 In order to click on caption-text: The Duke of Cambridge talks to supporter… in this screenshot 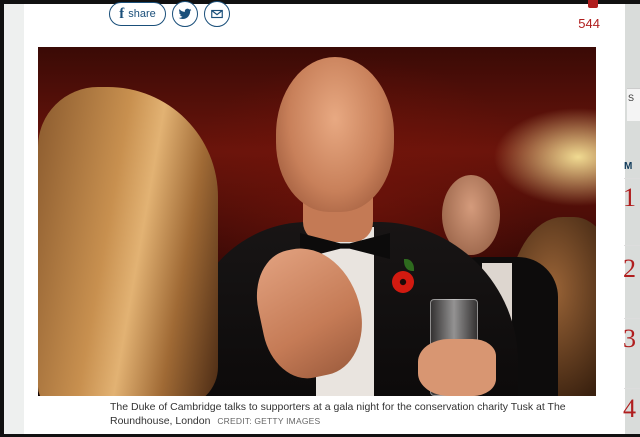, I will do `click(338, 414)`.